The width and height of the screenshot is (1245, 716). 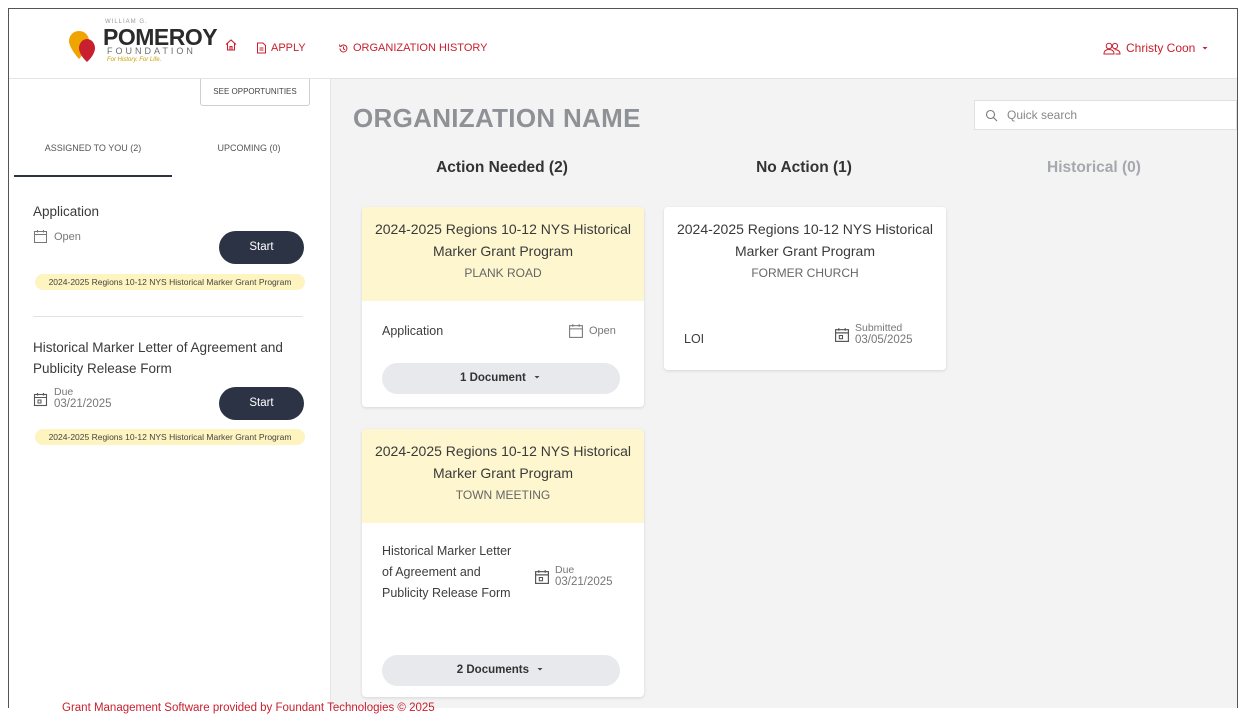 I want to click on user-name: Christy Coon, so click(x=1161, y=48).